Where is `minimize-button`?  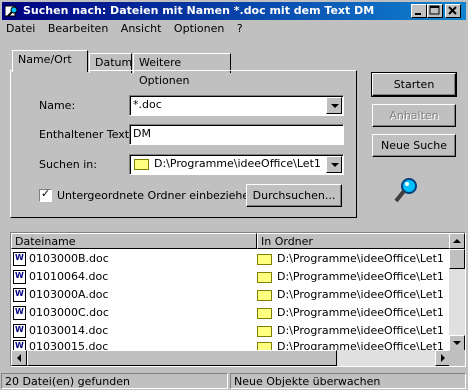
minimize-button is located at coordinates (419, 11).